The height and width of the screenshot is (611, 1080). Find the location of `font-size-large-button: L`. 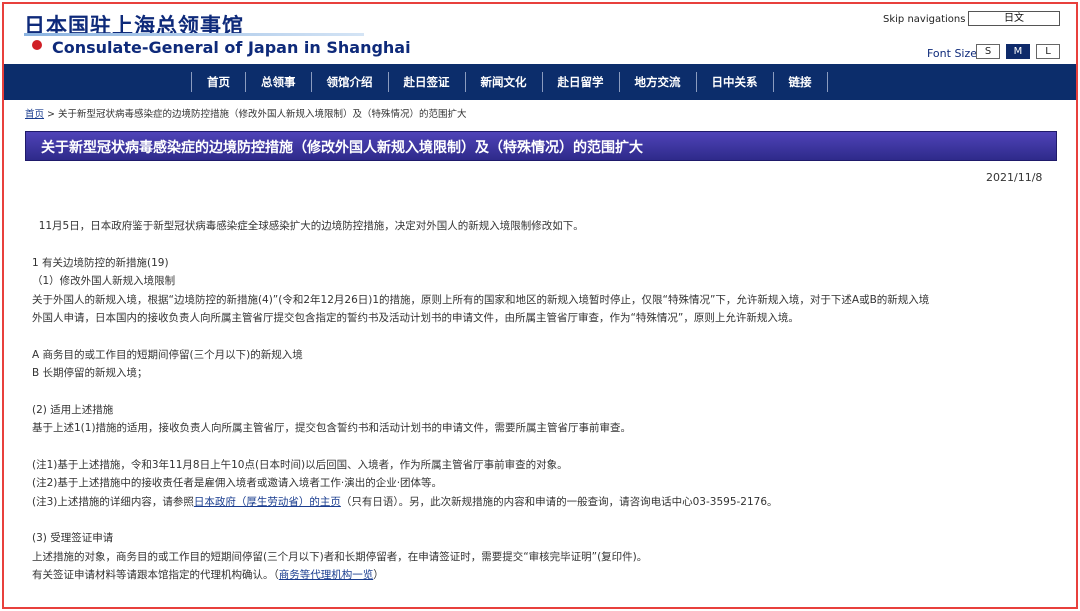

font-size-large-button: L is located at coordinates (1048, 51).